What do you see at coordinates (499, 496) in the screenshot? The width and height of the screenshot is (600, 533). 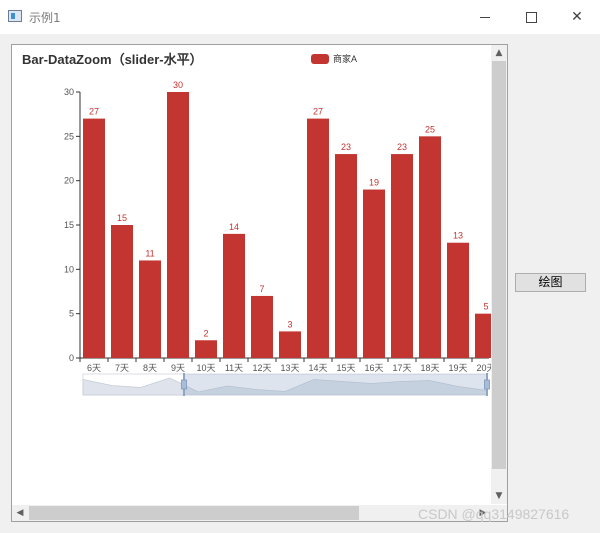 I see `scroll-down-icon: ▼` at bounding box center [499, 496].